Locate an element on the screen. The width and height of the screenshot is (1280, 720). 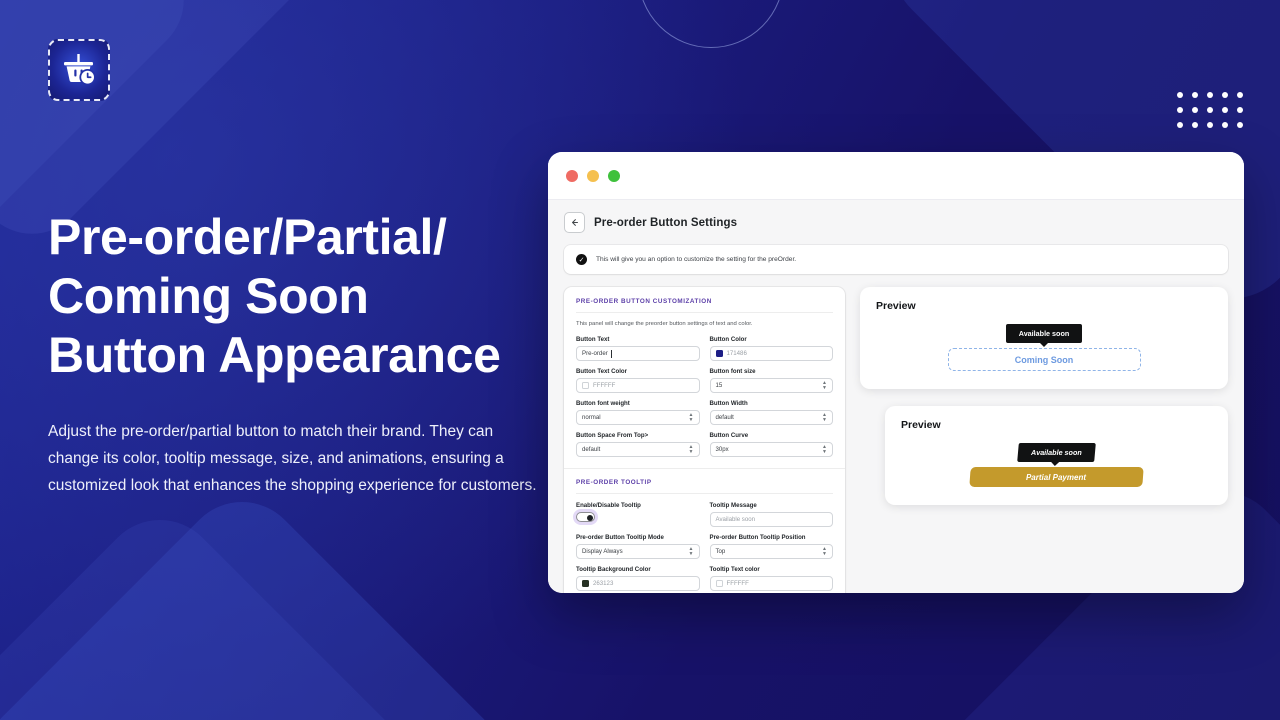
toggle-knob is located at coordinates (589, 517).